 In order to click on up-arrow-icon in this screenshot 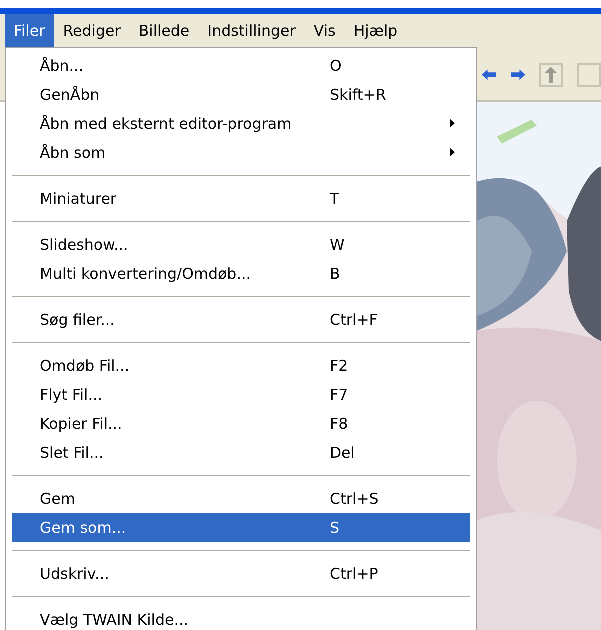, I will do `click(551, 75)`.